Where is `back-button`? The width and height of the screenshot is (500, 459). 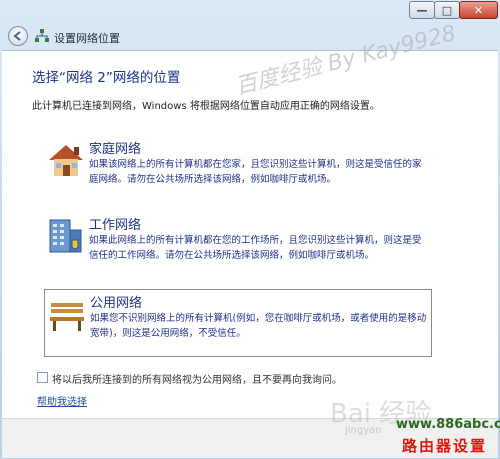 back-button is located at coordinates (18, 36).